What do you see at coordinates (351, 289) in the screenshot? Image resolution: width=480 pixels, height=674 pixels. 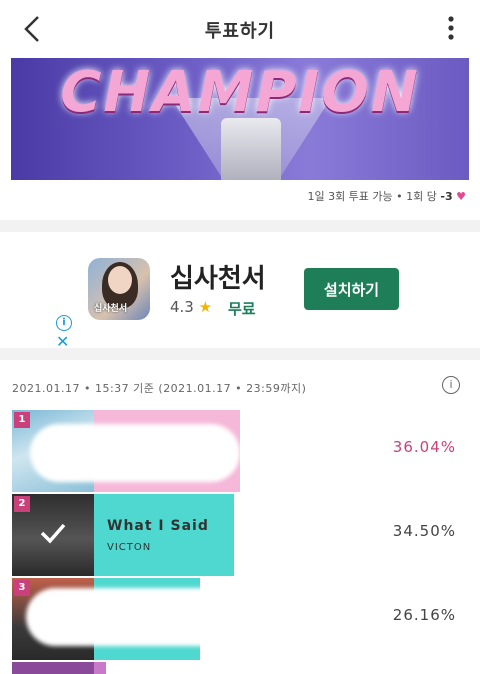 I see `install-button: 설치하기` at bounding box center [351, 289].